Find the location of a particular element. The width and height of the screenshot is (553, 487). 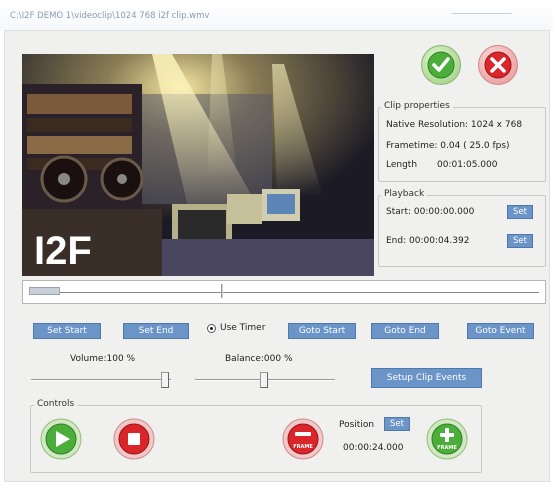

frame-back-icon: FRAME is located at coordinates (303, 439).